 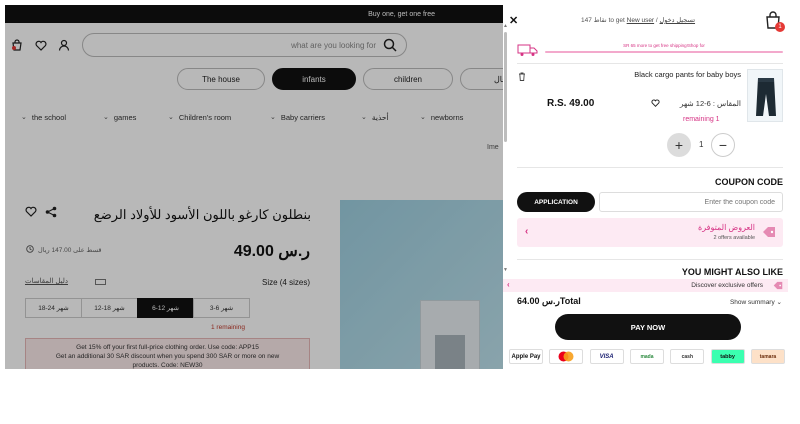 I want to click on cart-item-image, so click(x=765, y=95).